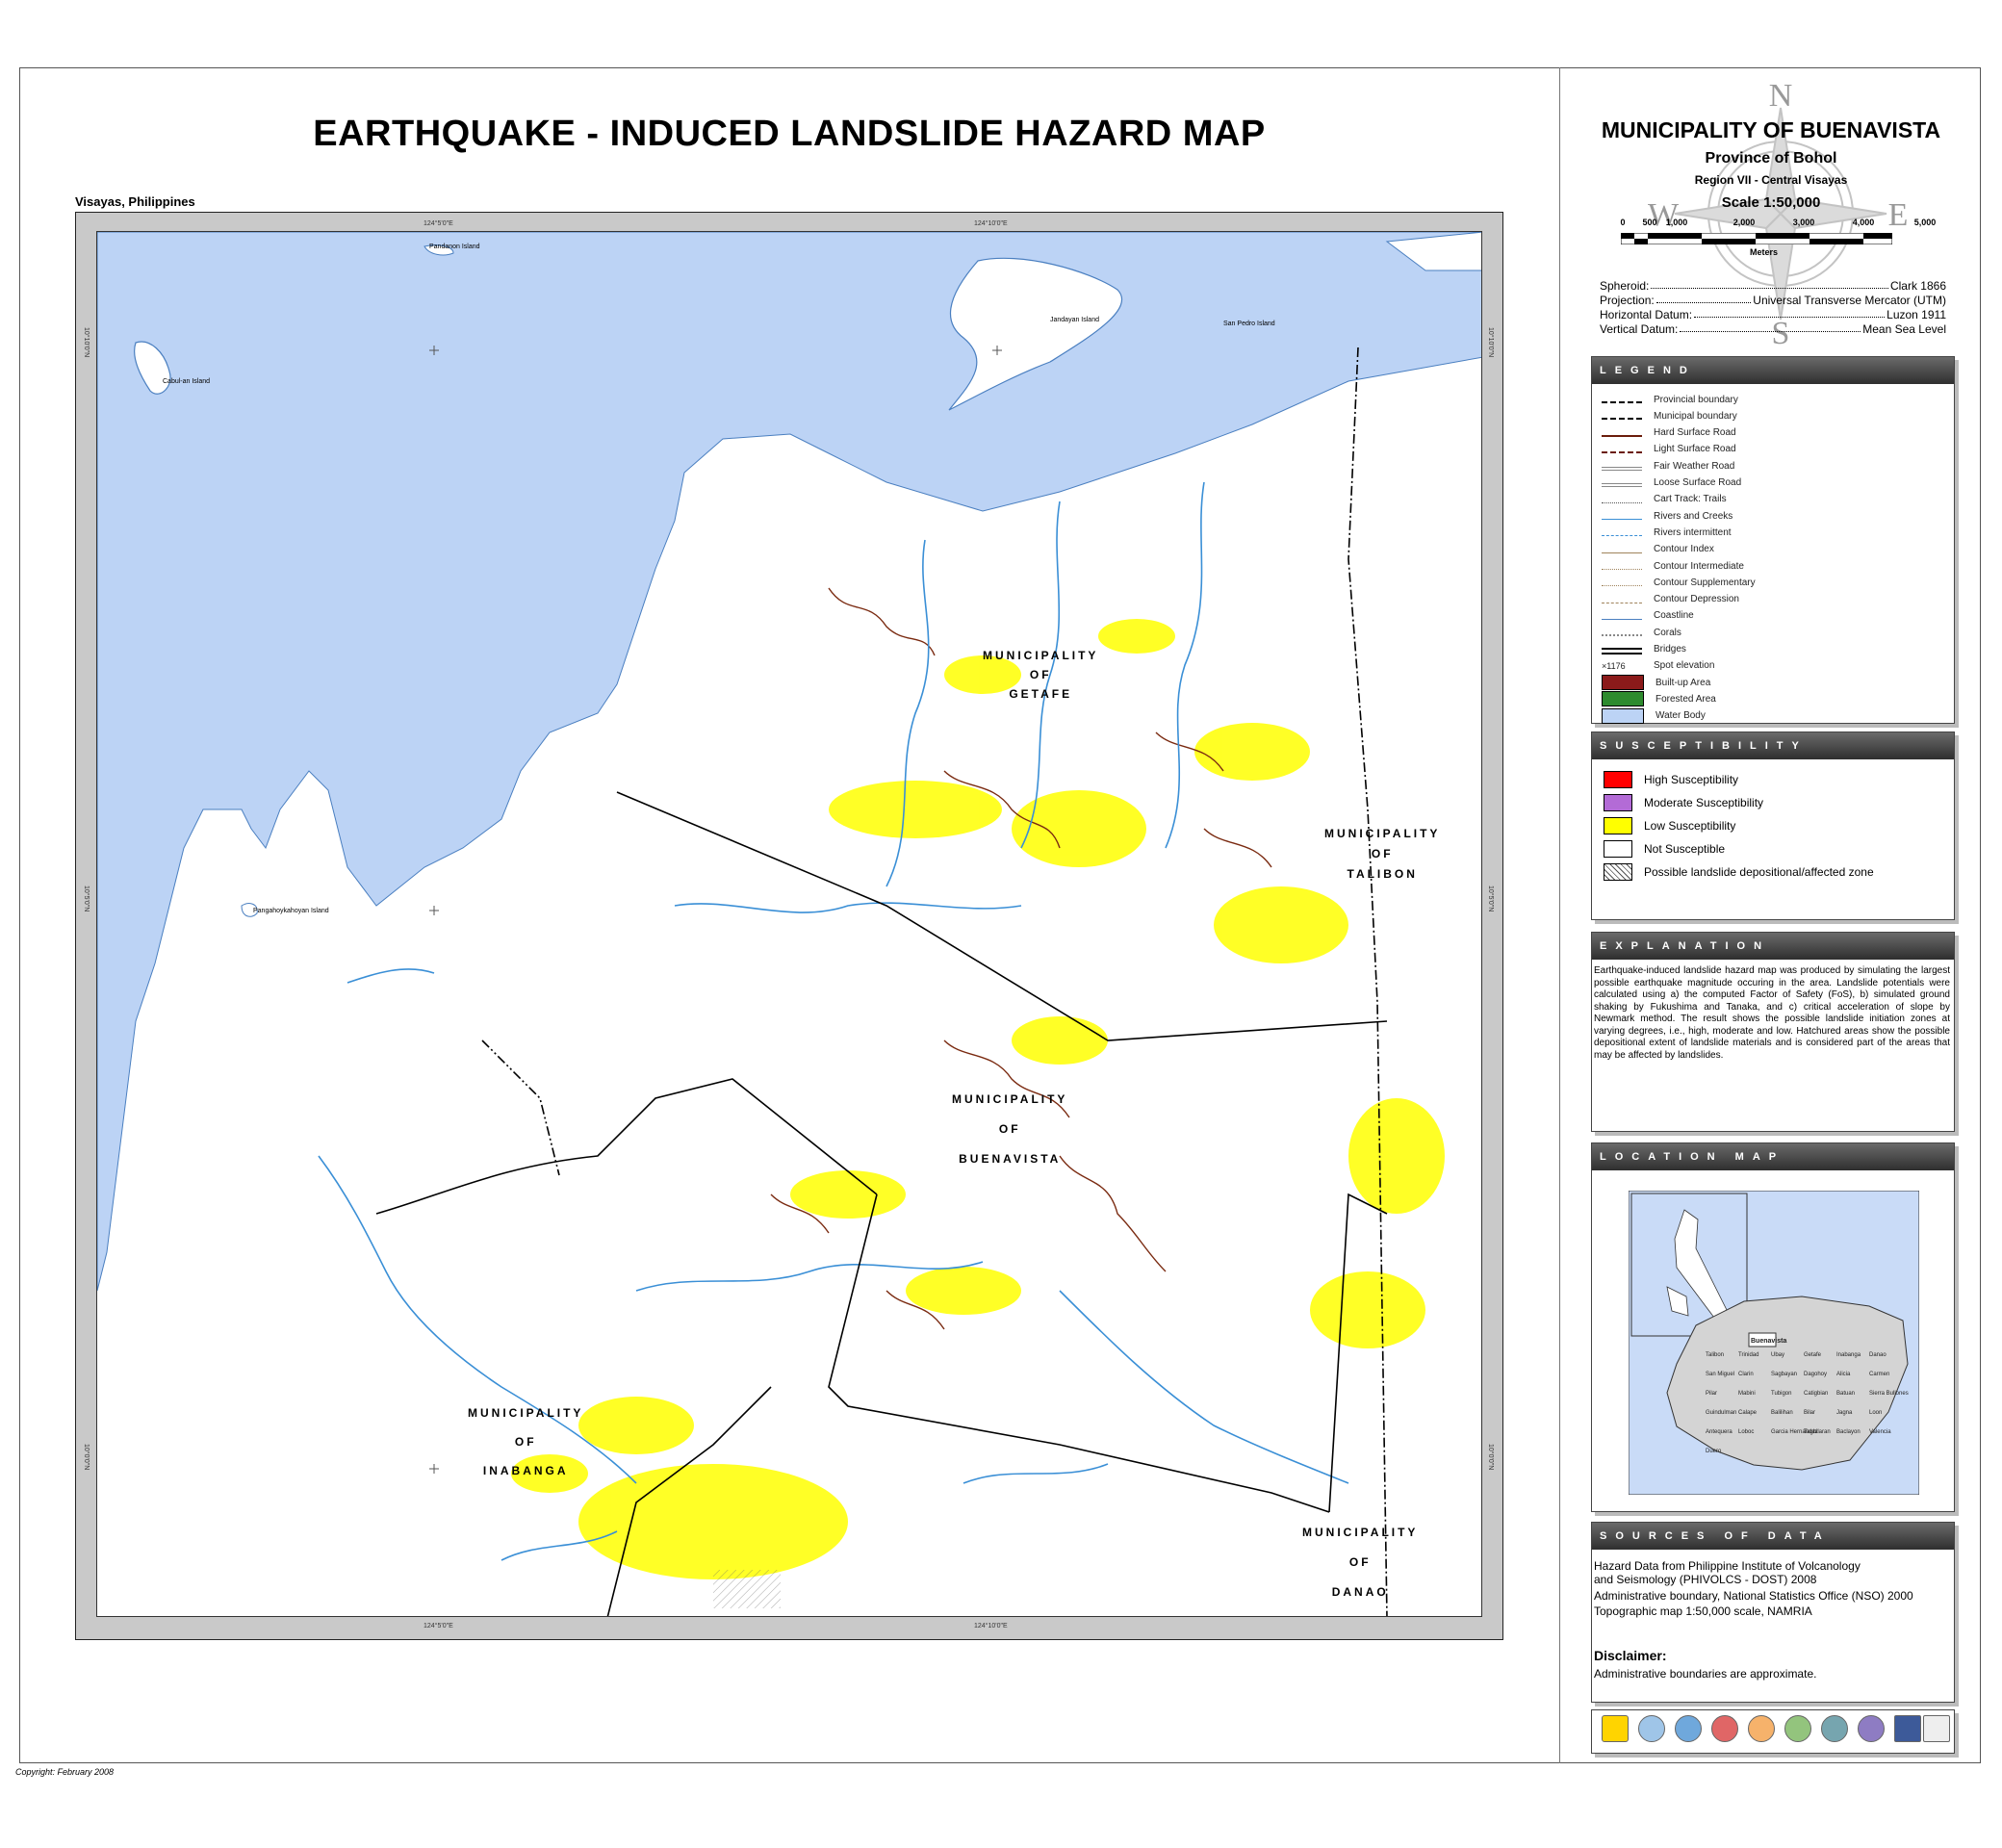 The image size is (2002, 1848). What do you see at coordinates (1382, 854) in the screenshot?
I see `label-talibon: MUNICIPALITY OF TALIBON` at bounding box center [1382, 854].